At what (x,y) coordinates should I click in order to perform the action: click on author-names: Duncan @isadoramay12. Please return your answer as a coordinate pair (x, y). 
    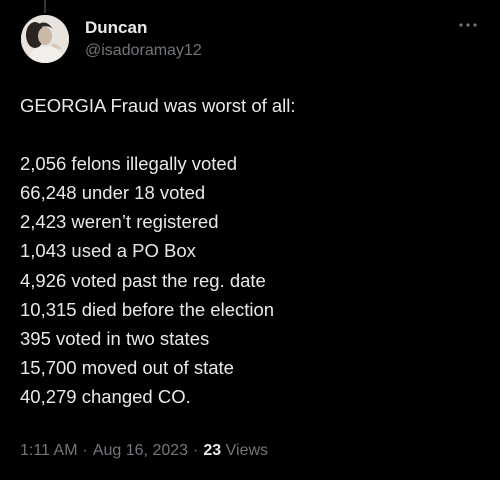
    Looking at the image, I should click on (143, 39).